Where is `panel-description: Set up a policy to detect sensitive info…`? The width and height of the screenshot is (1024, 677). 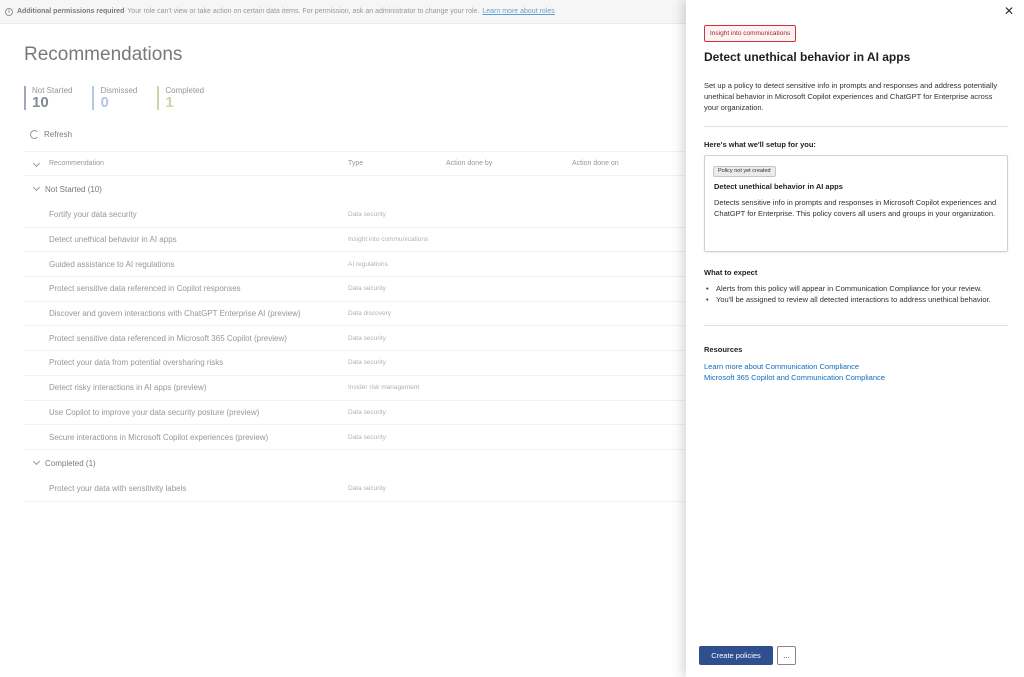 panel-description: Set up a policy to detect sensitive info… is located at coordinates (851, 96).